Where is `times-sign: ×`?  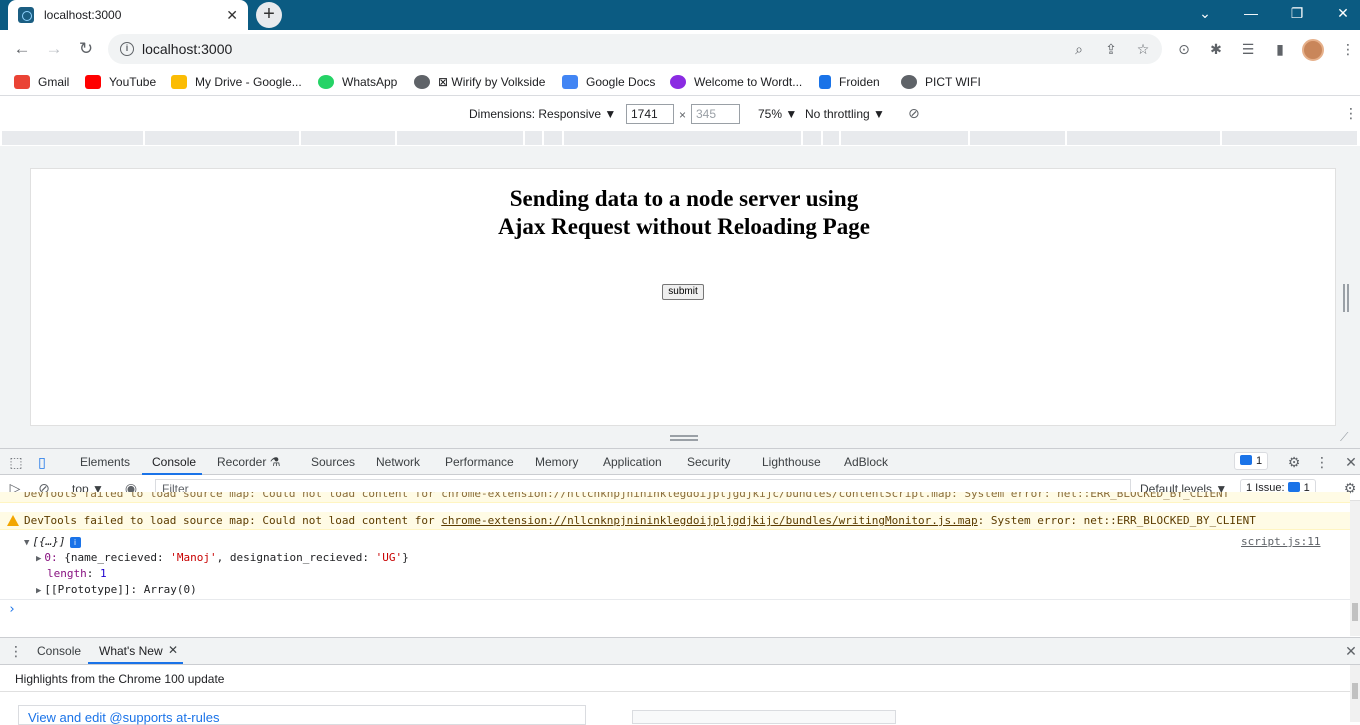 times-sign: × is located at coordinates (683, 115).